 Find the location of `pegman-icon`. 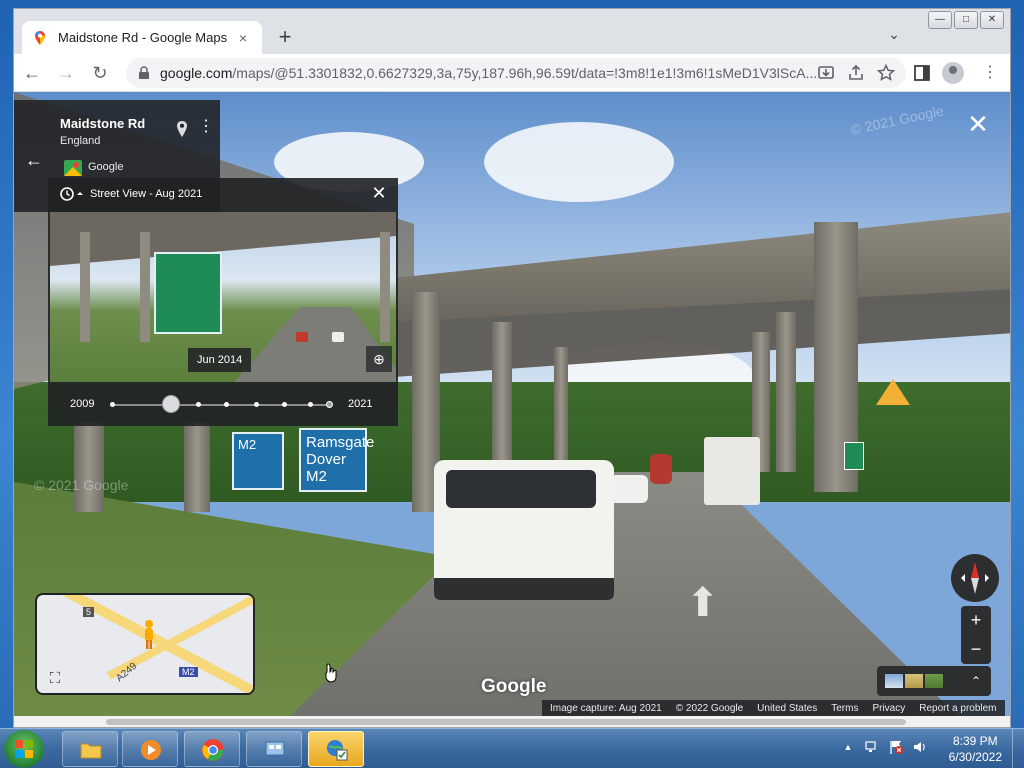

pegman-icon is located at coordinates (149, 635).